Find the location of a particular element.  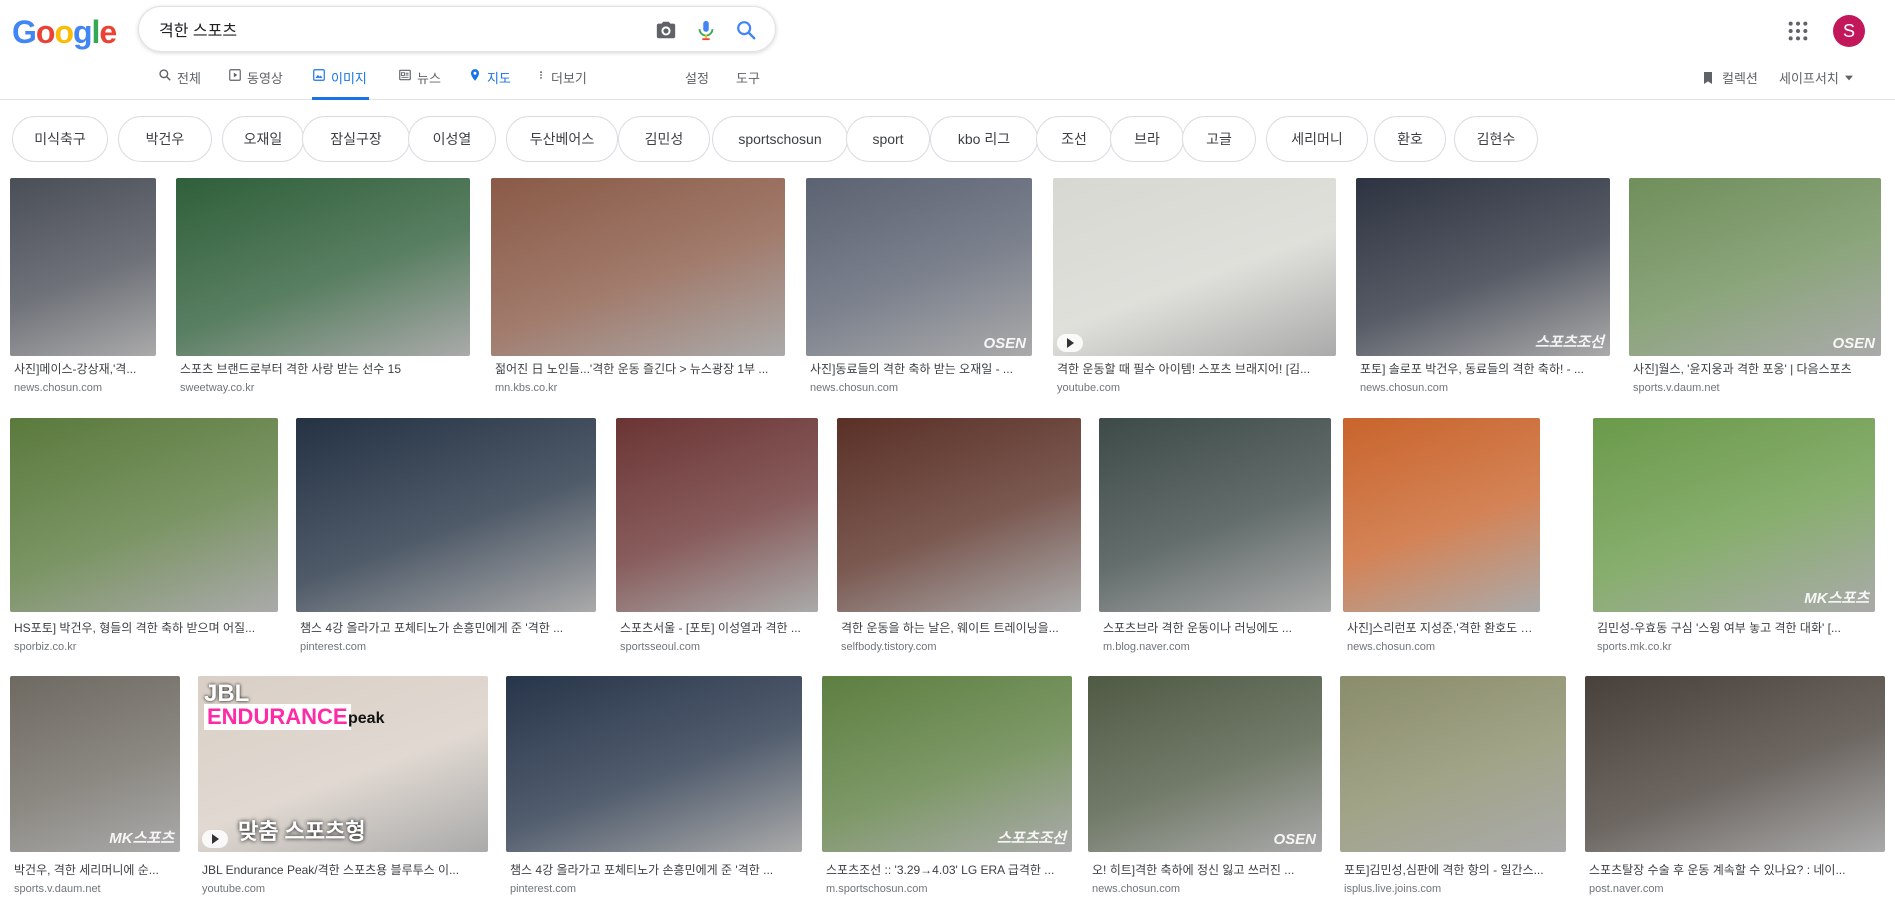

chip: 세리머니 is located at coordinates (1317, 139).